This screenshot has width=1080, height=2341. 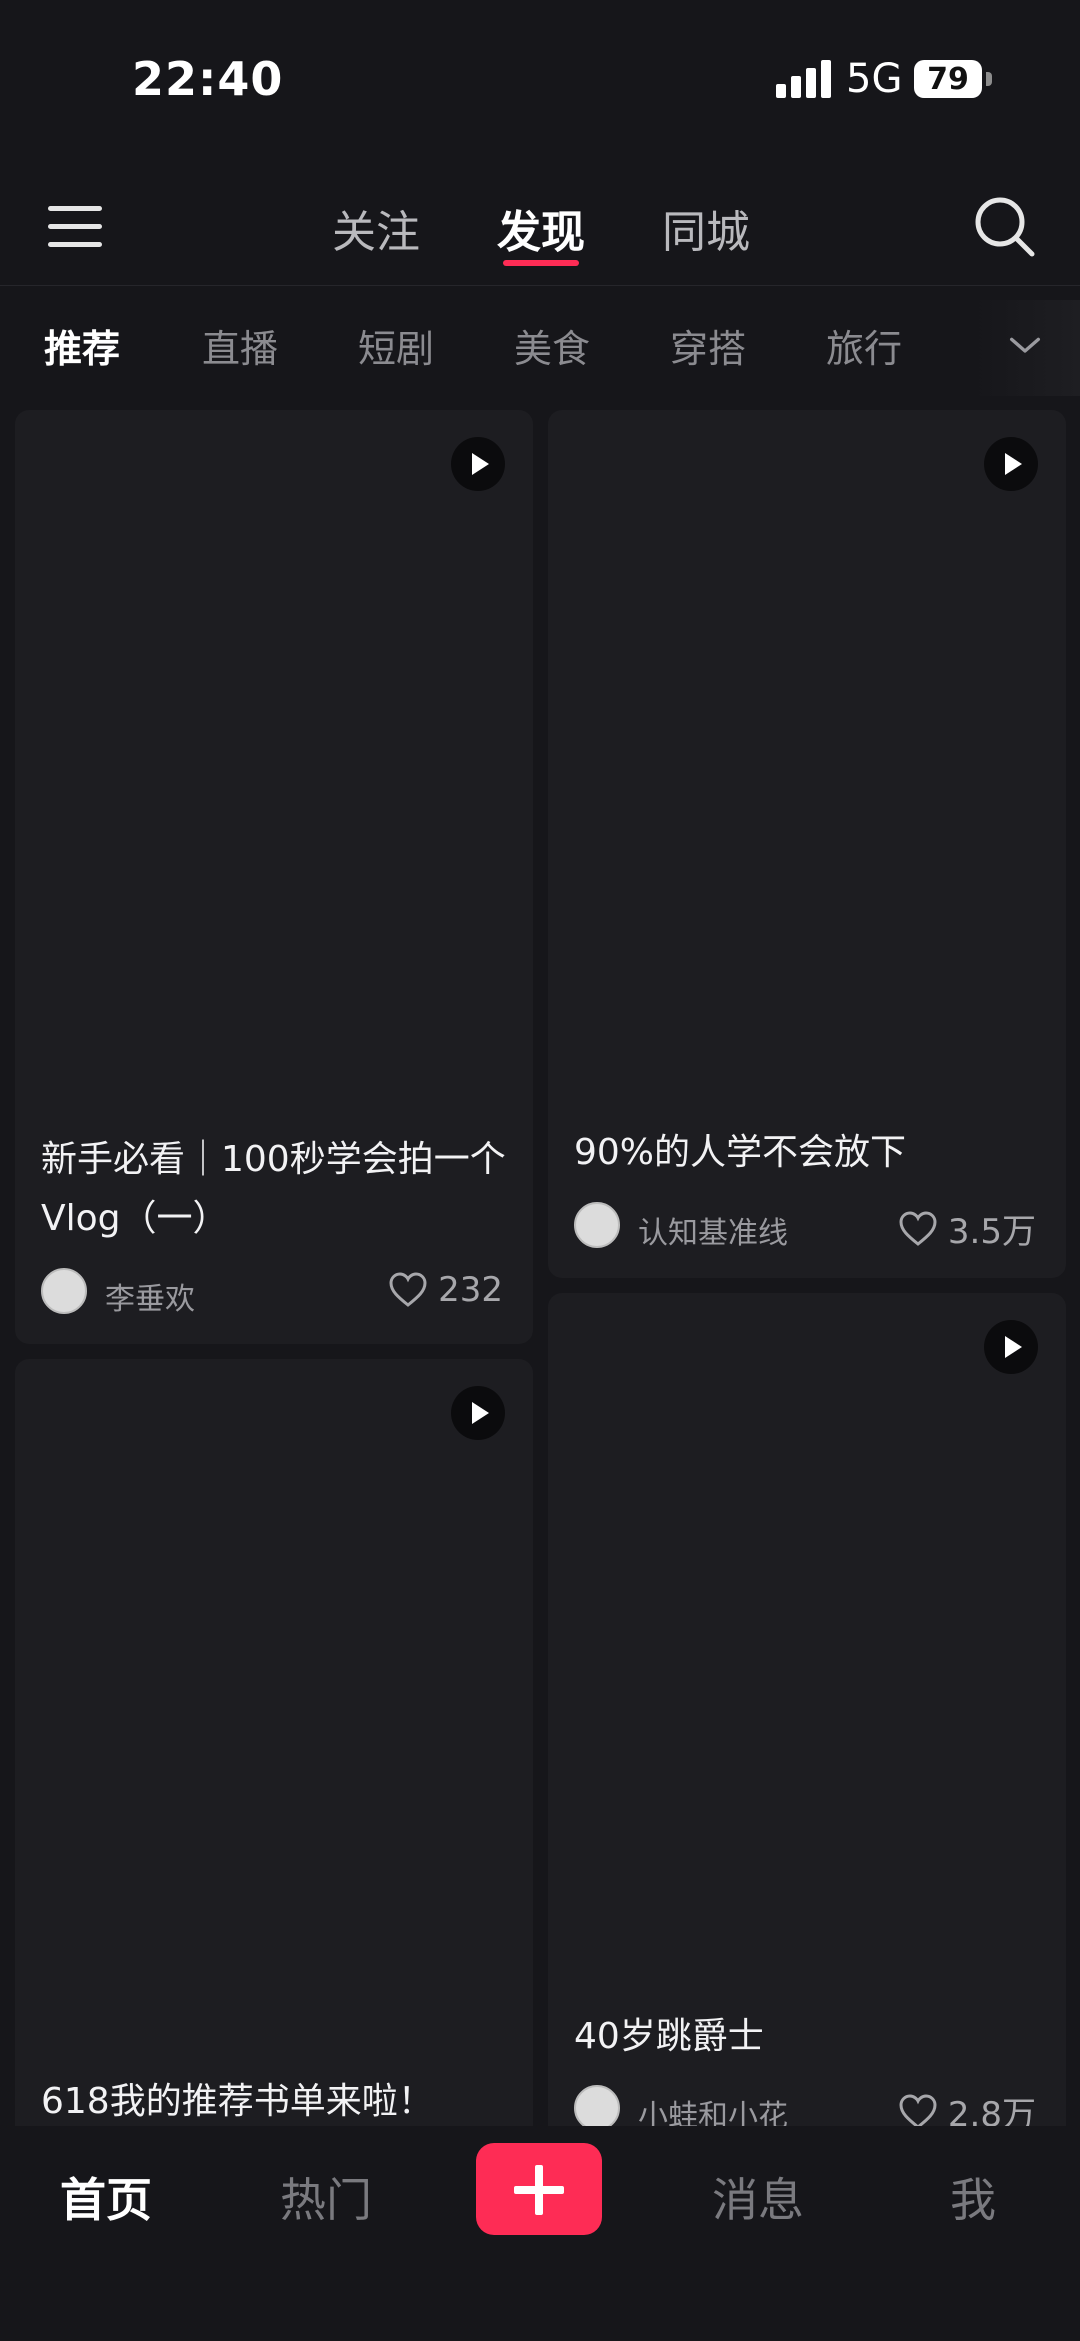 I want to click on card-title: 90%的人学不会放下, so click(x=740, y=1152).